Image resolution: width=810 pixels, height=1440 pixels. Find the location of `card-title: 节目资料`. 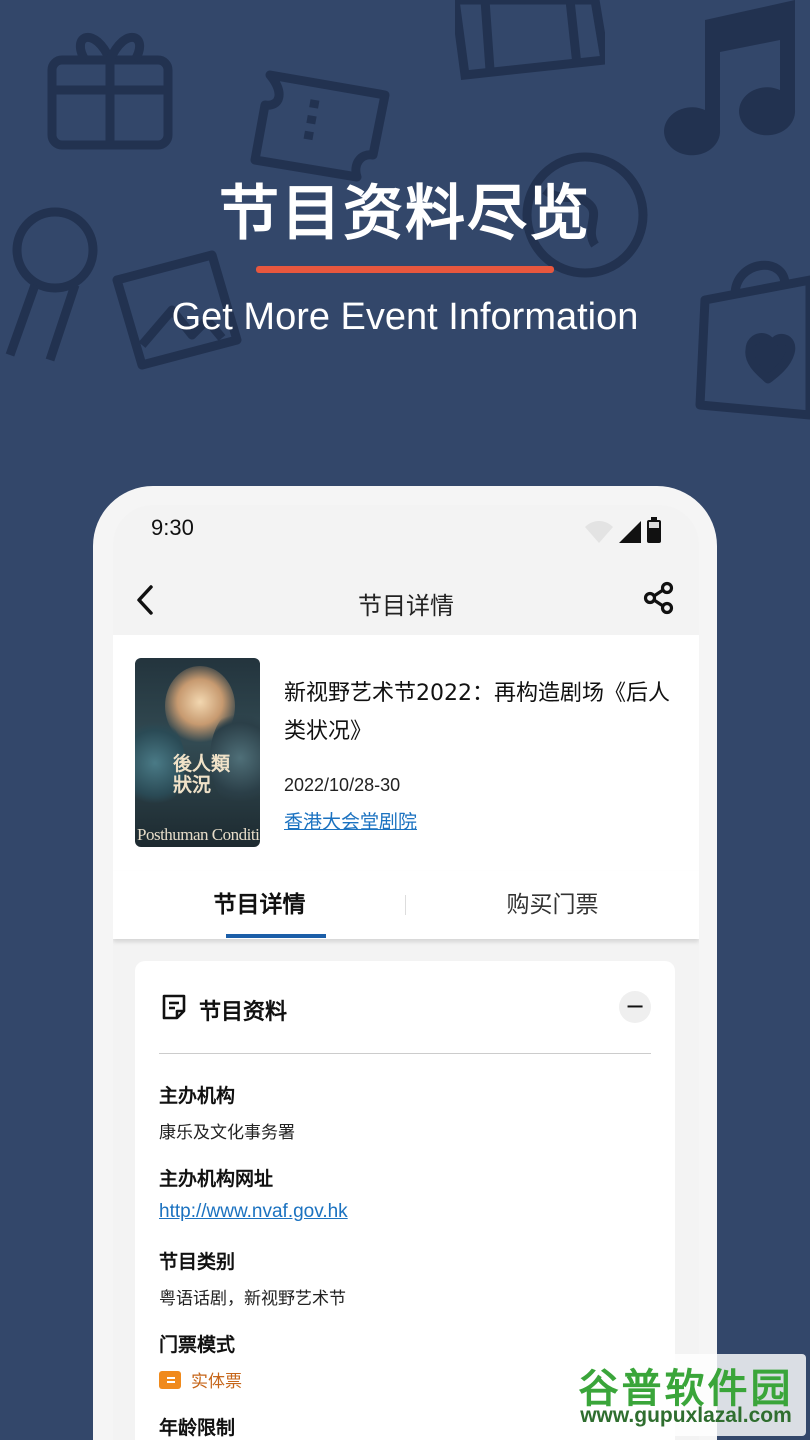

card-title: 节目资料 is located at coordinates (243, 1012).